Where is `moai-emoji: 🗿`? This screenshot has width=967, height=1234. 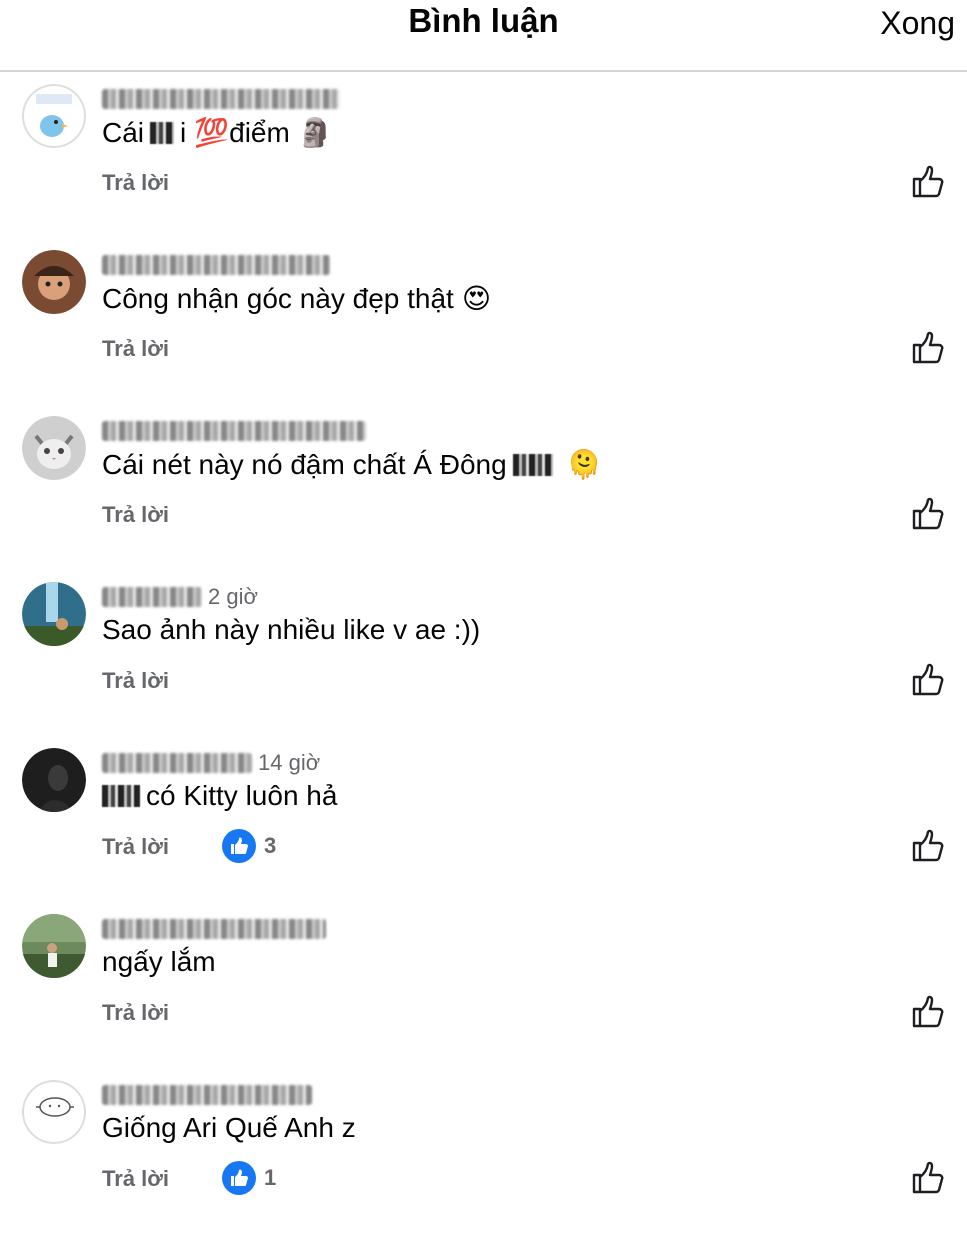
moai-emoji: 🗿 is located at coordinates (315, 132).